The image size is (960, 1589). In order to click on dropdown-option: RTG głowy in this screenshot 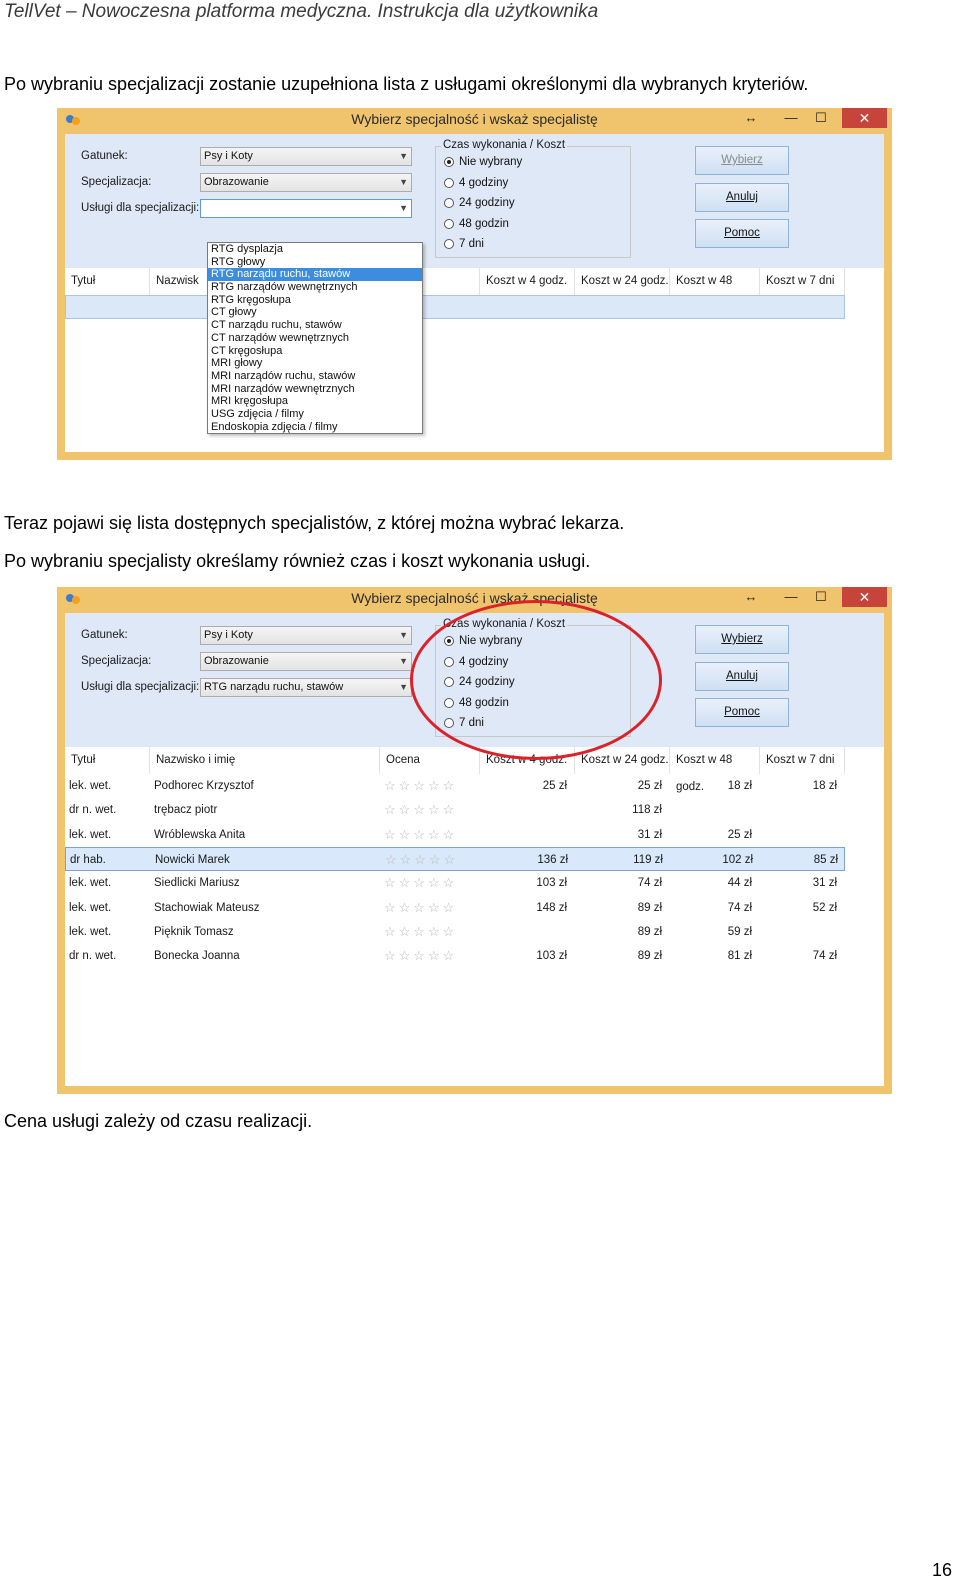, I will do `click(315, 262)`.